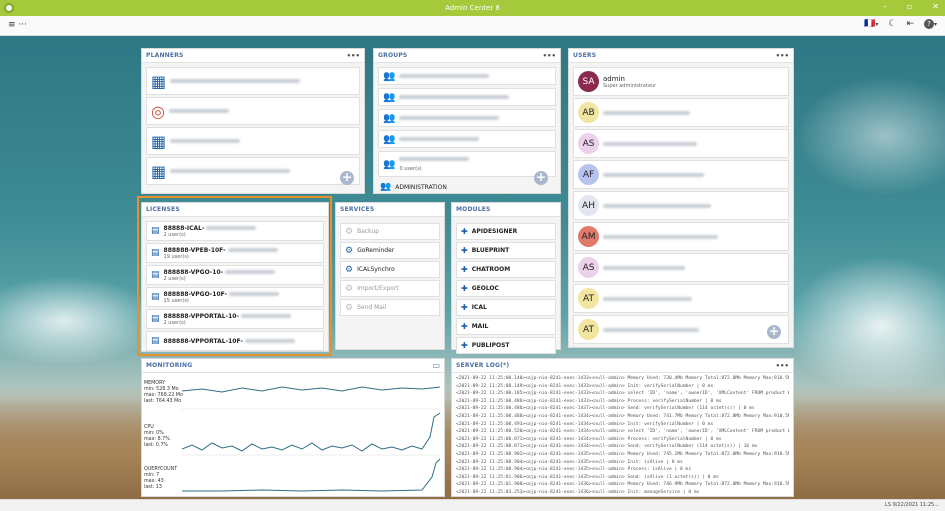 Image resolution: width=945 pixels, height=511 pixels. What do you see at coordinates (630, 85) in the screenshot?
I see `user-role: Super administrateur` at bounding box center [630, 85].